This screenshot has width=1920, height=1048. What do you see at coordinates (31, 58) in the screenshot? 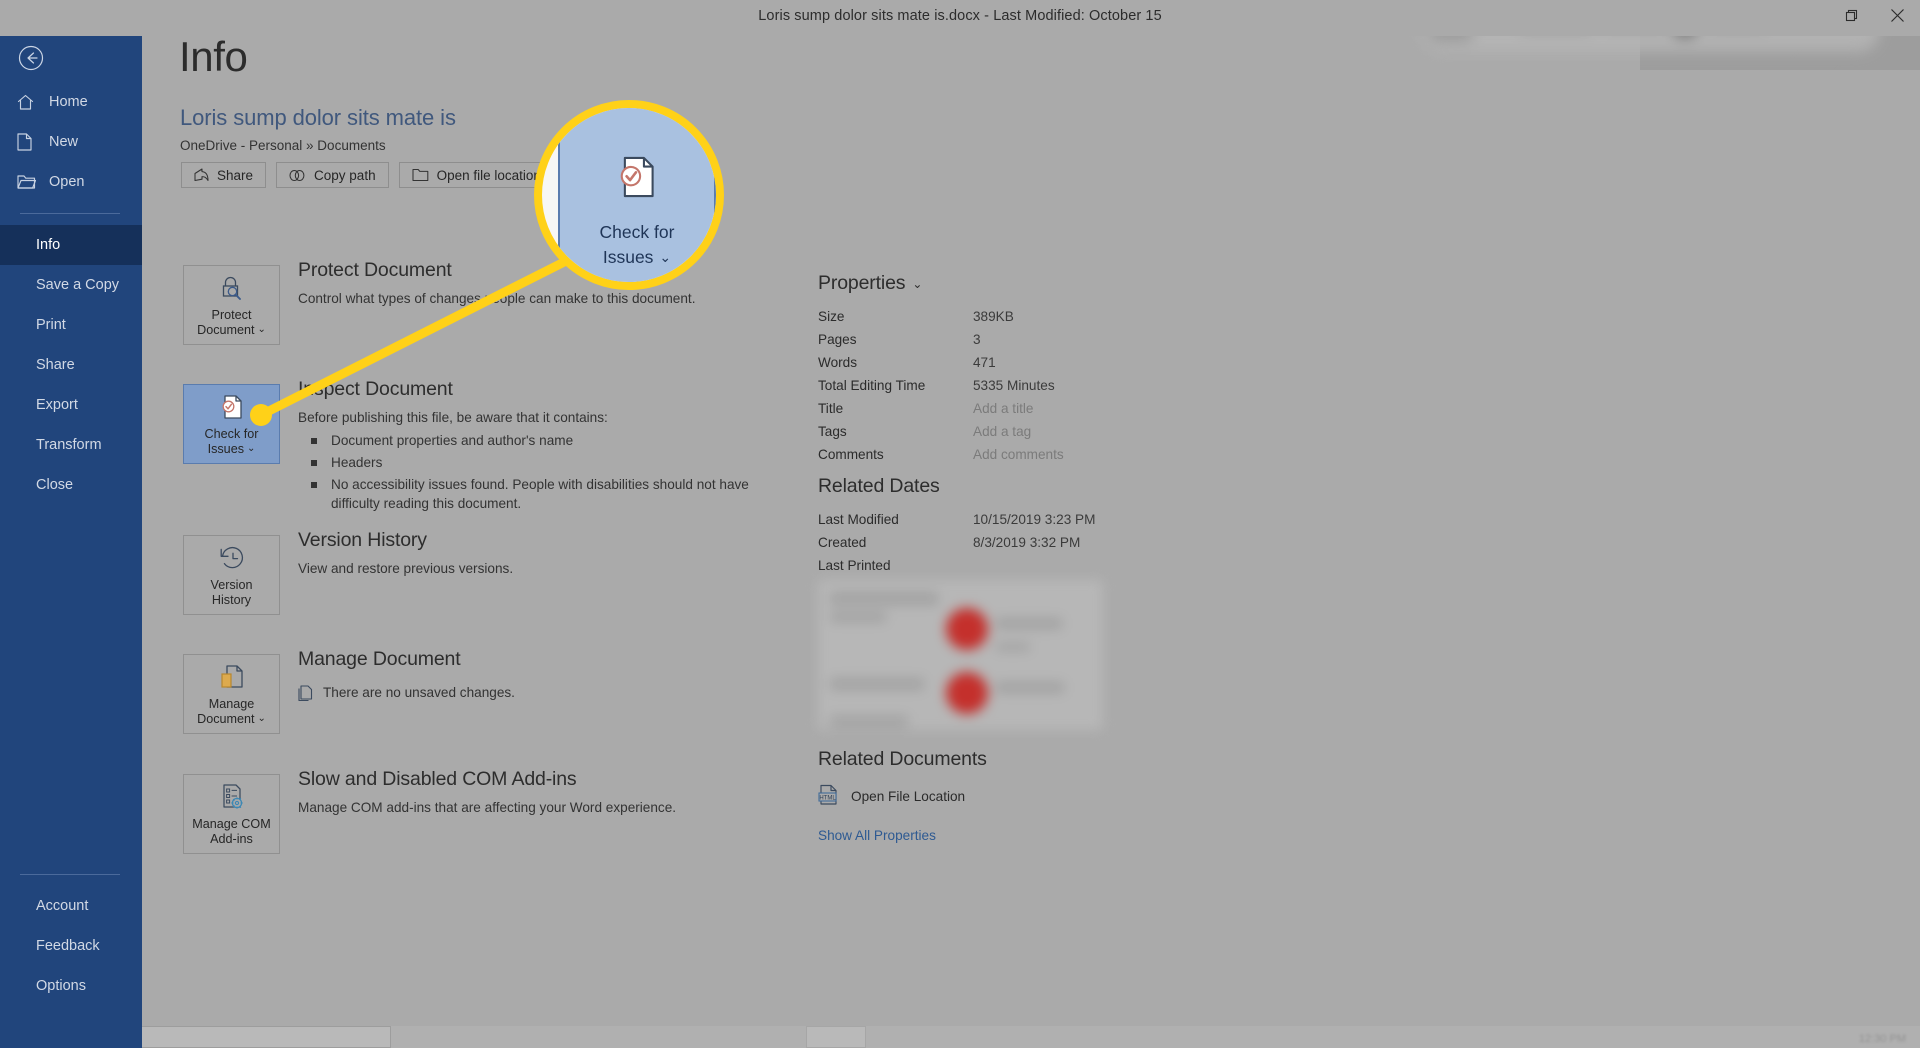
I see `back-arrow-icon` at bounding box center [31, 58].